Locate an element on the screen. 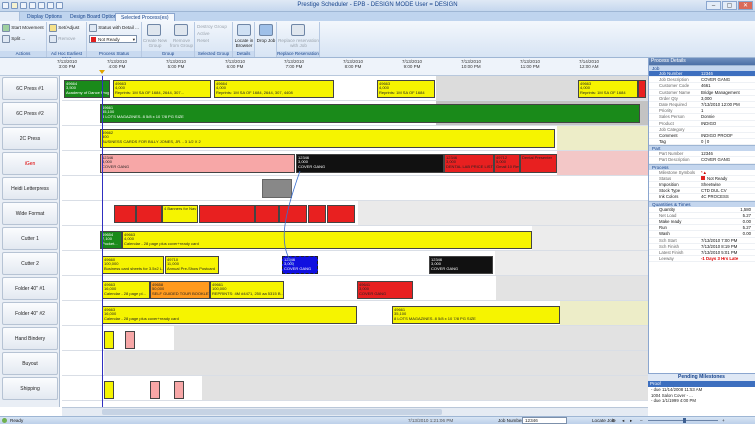 The height and width of the screenshot is (424, 755). group-group: Create New Group Remove from Group Group is located at coordinates (168, 39).